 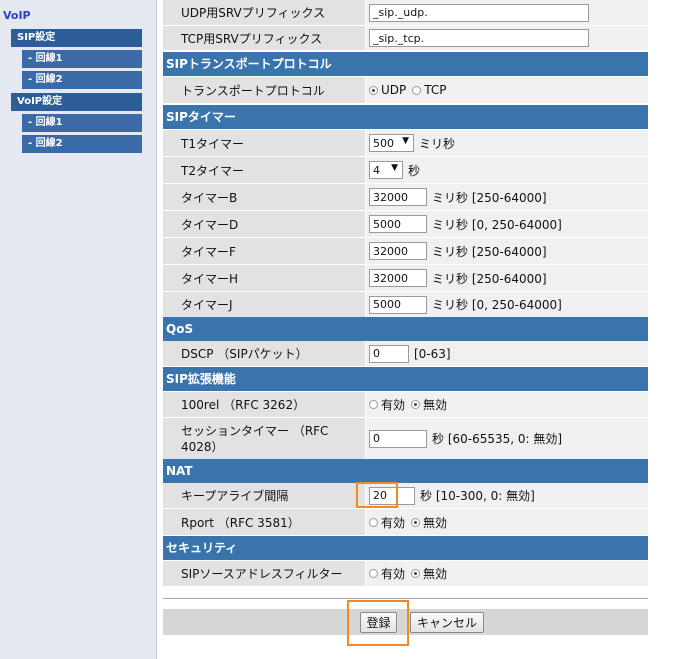 What do you see at coordinates (398, 278) in the screenshot?
I see `timer-h-input` at bounding box center [398, 278].